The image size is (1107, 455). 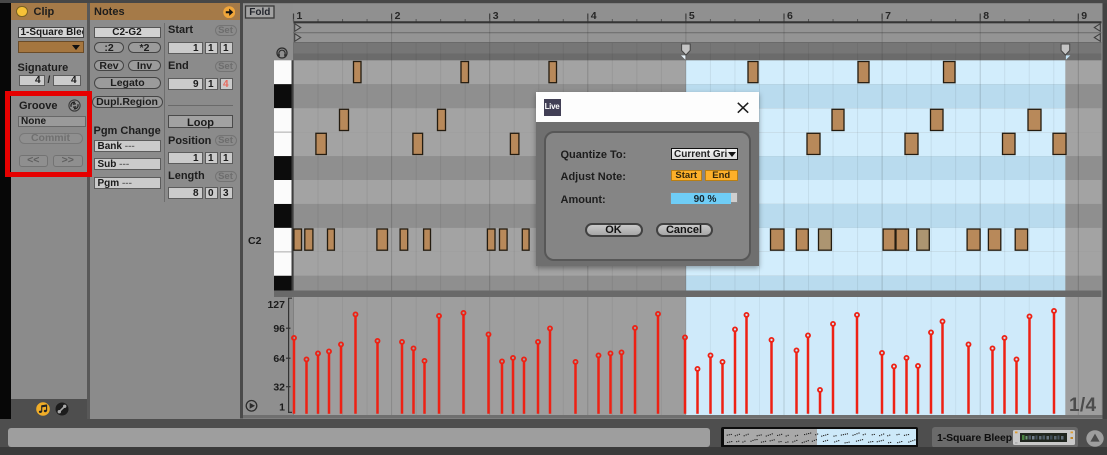 What do you see at coordinates (1082, 405) in the screenshot?
I see `svg-text: 1/4` at bounding box center [1082, 405].